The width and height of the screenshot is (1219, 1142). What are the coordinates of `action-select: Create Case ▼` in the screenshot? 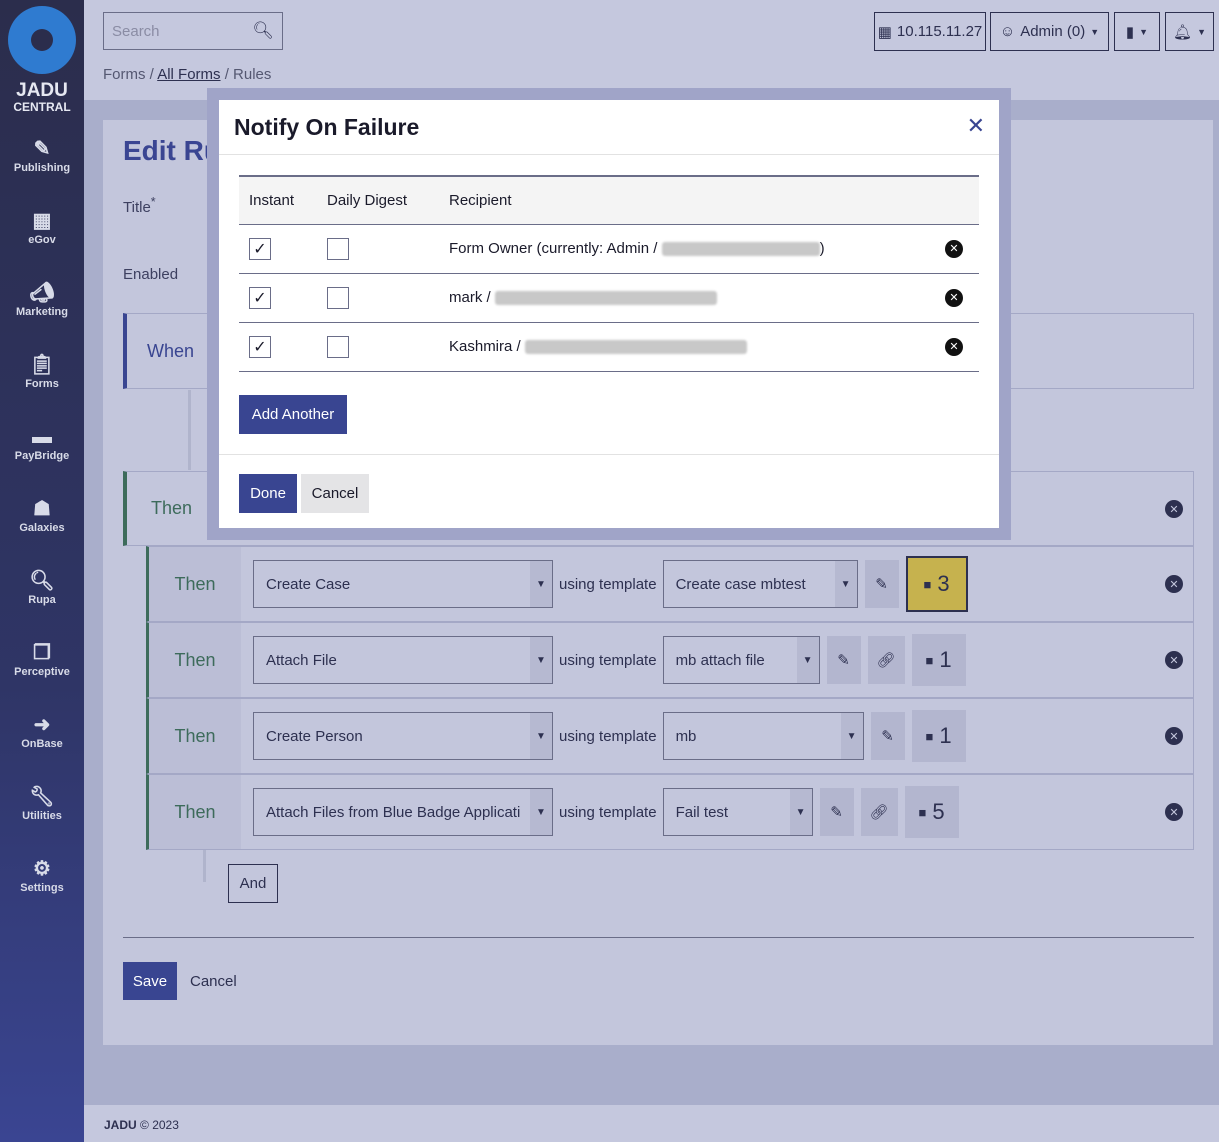 It's located at (403, 584).